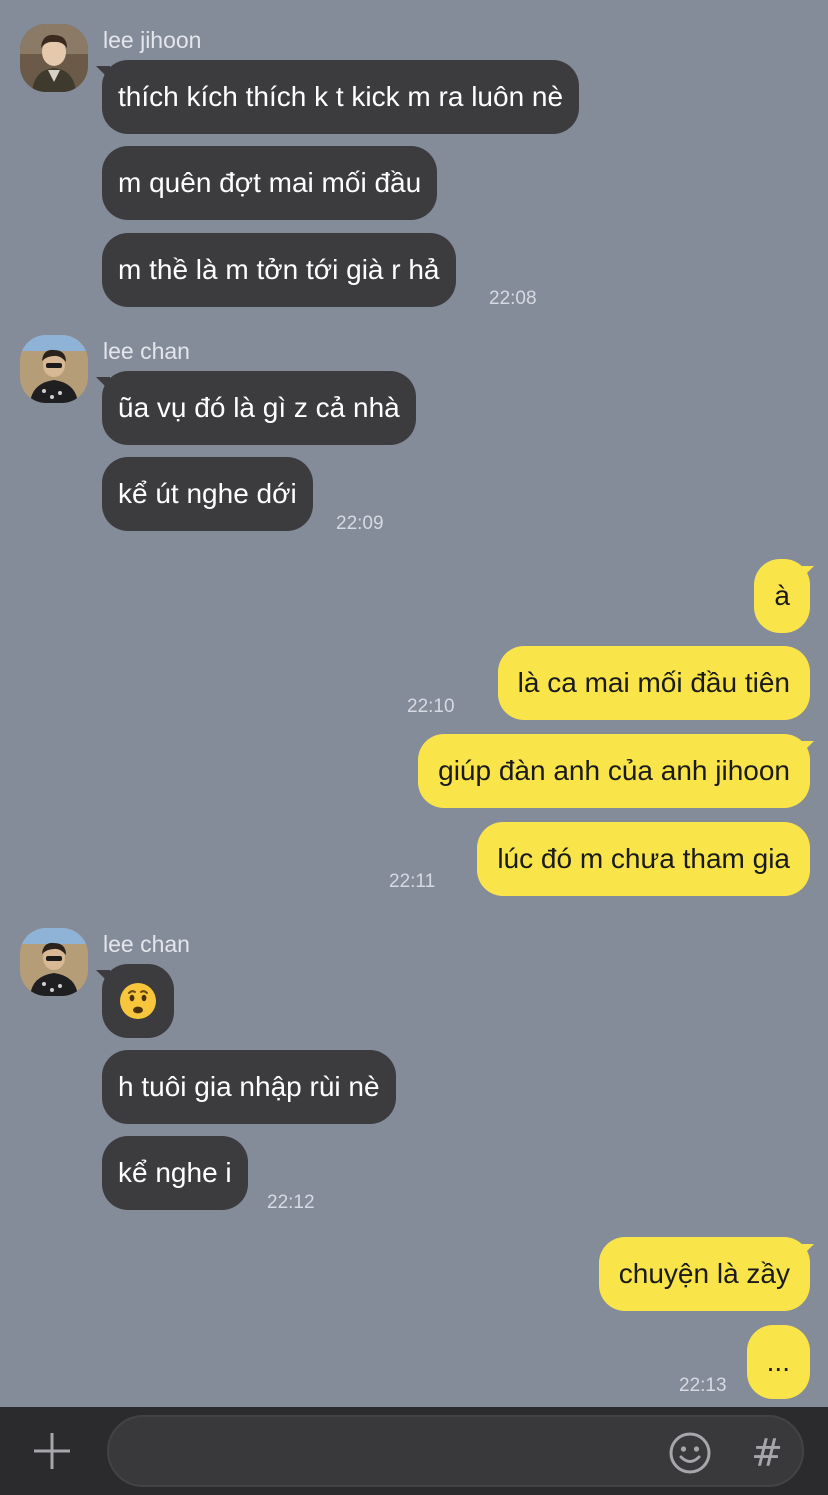 The image size is (828, 1495). I want to click on hashtag-button: #, so click(767, 1453).